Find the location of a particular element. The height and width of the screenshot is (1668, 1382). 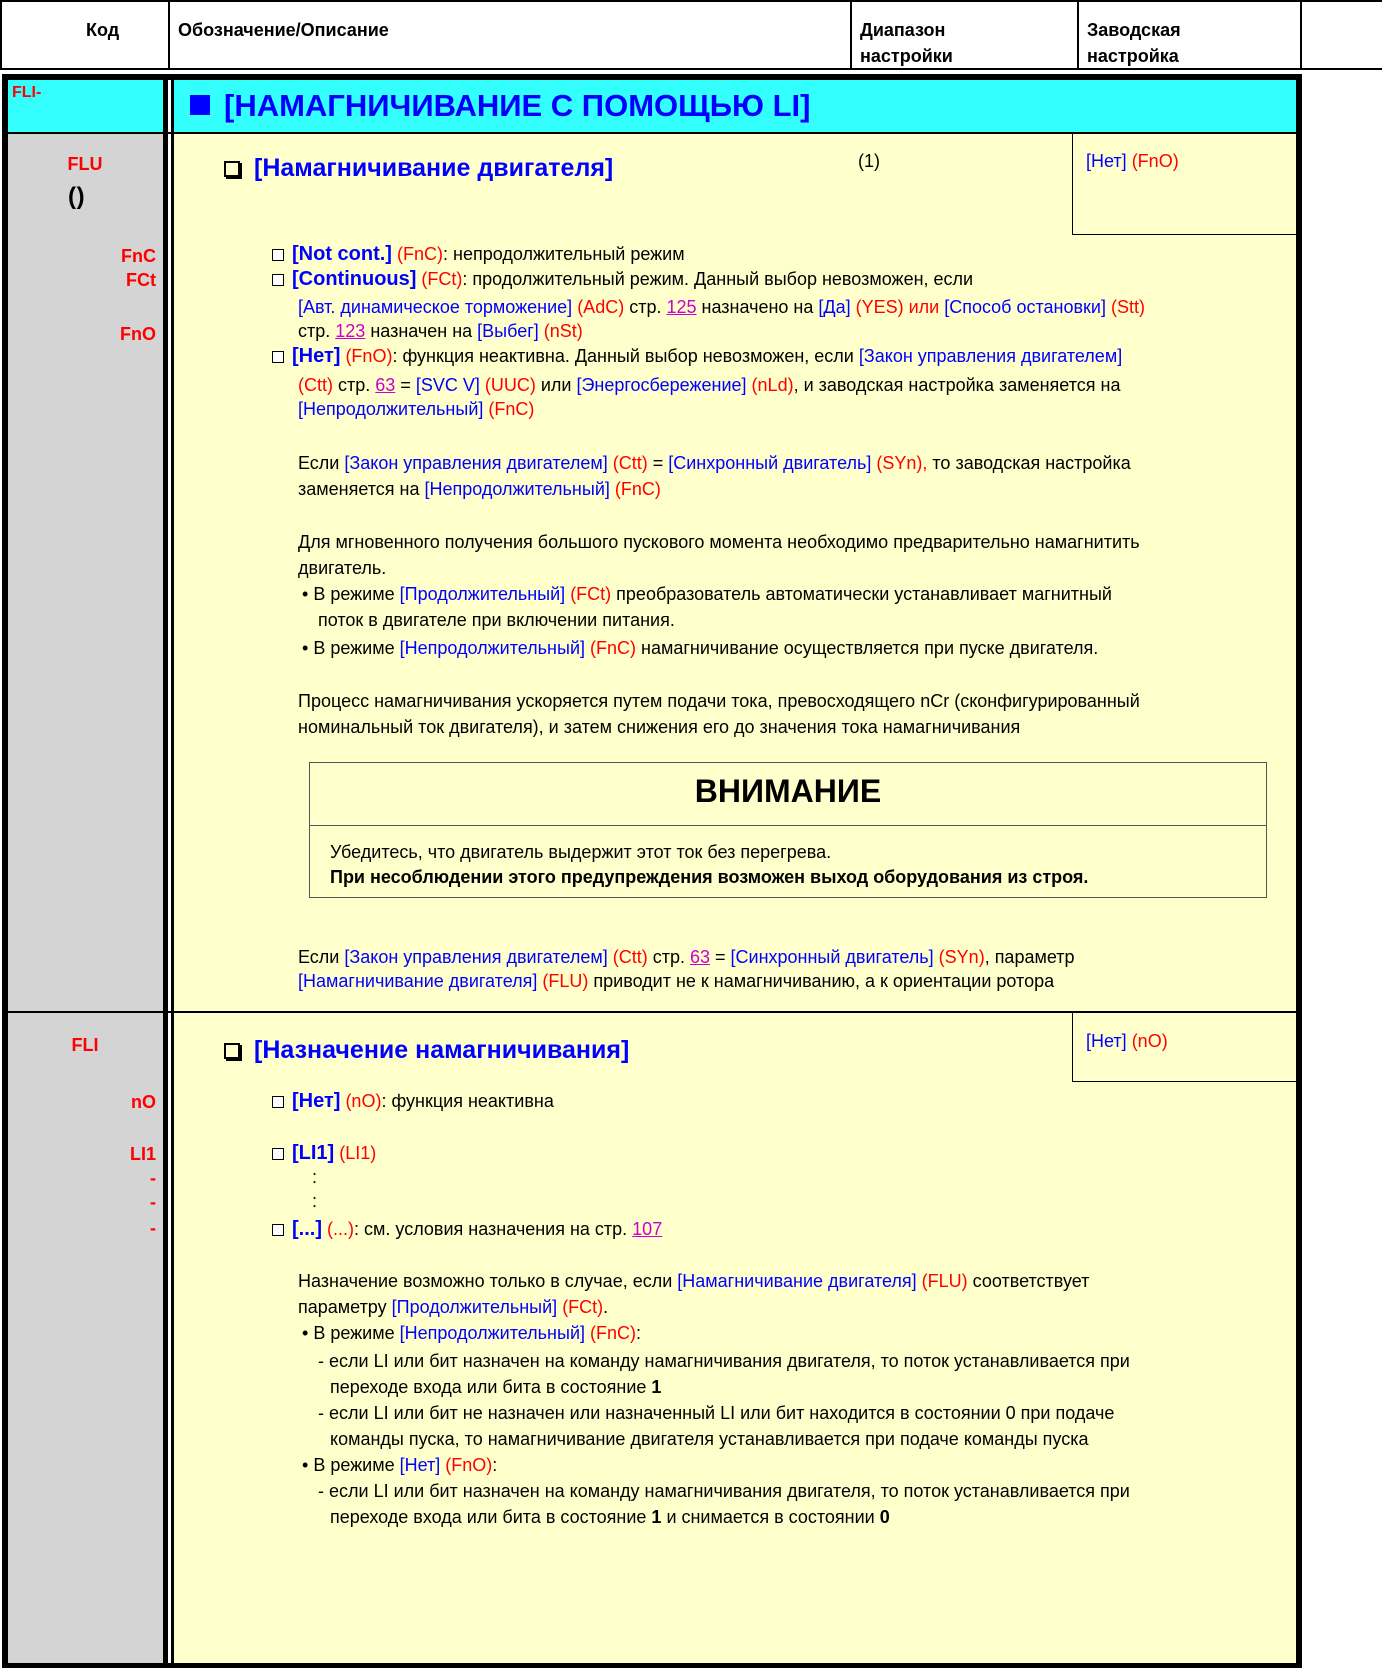

fli-title: [Назначение намагничивания] is located at coordinates (442, 1050).